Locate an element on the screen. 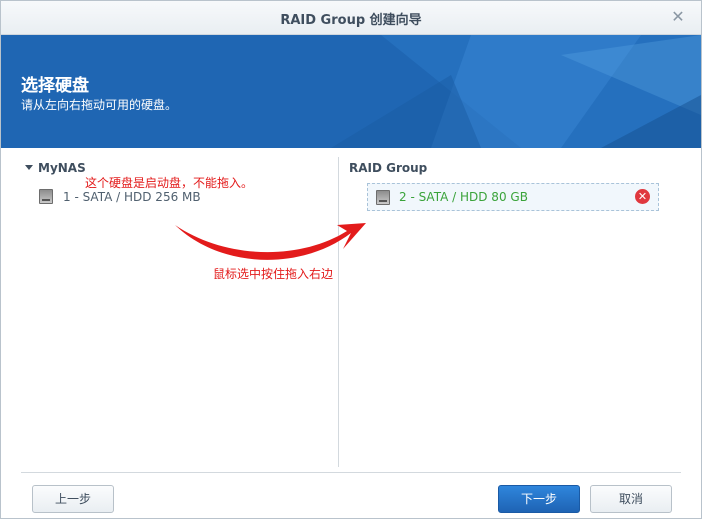  banner-decoration is located at coordinates (516, 91).